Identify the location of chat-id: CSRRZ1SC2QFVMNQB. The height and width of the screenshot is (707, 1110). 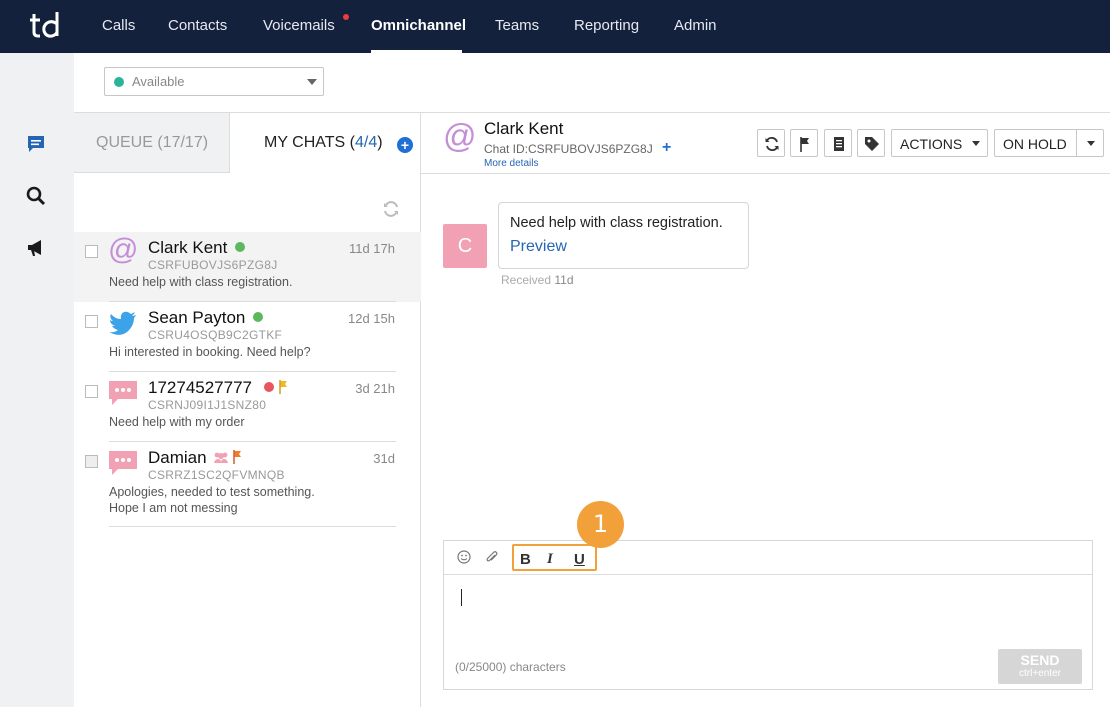
(216, 475).